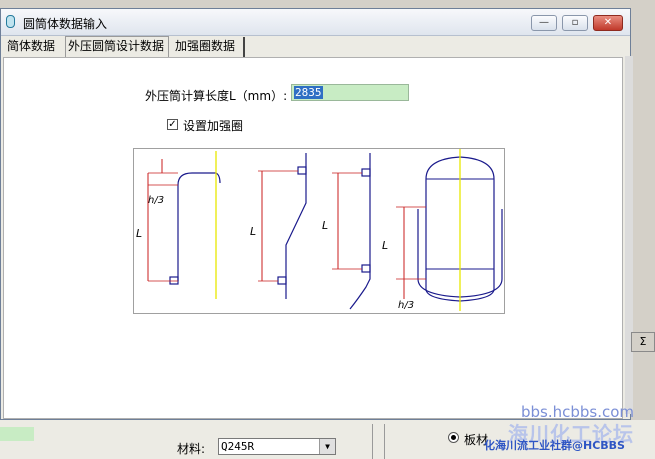 This screenshot has height=459, width=655. What do you see at coordinates (608, 23) in the screenshot?
I see `close-button: ✕` at bounding box center [608, 23].